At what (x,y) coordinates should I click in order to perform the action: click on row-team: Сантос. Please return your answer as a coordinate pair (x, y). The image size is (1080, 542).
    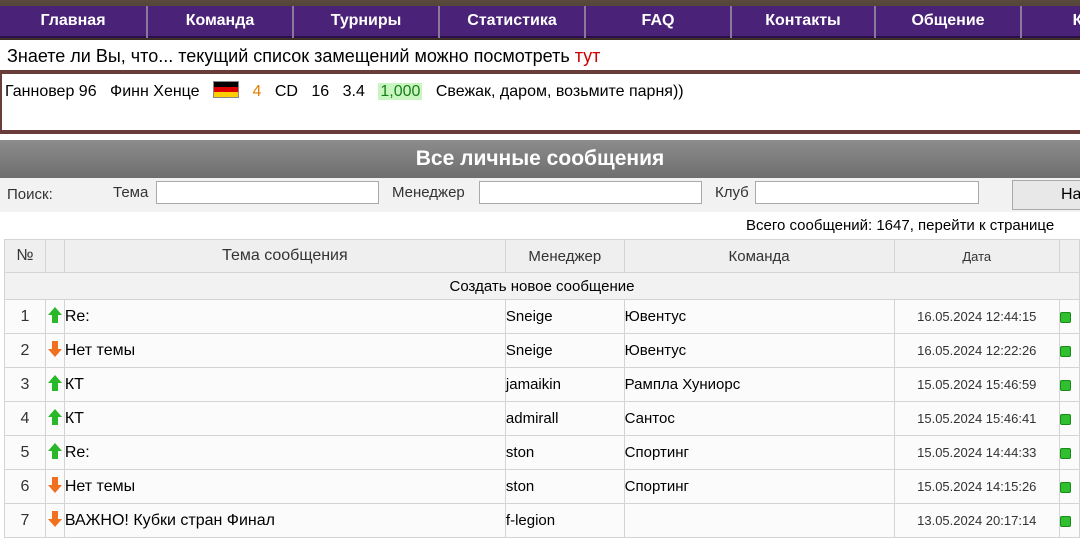
    Looking at the image, I should click on (759, 418).